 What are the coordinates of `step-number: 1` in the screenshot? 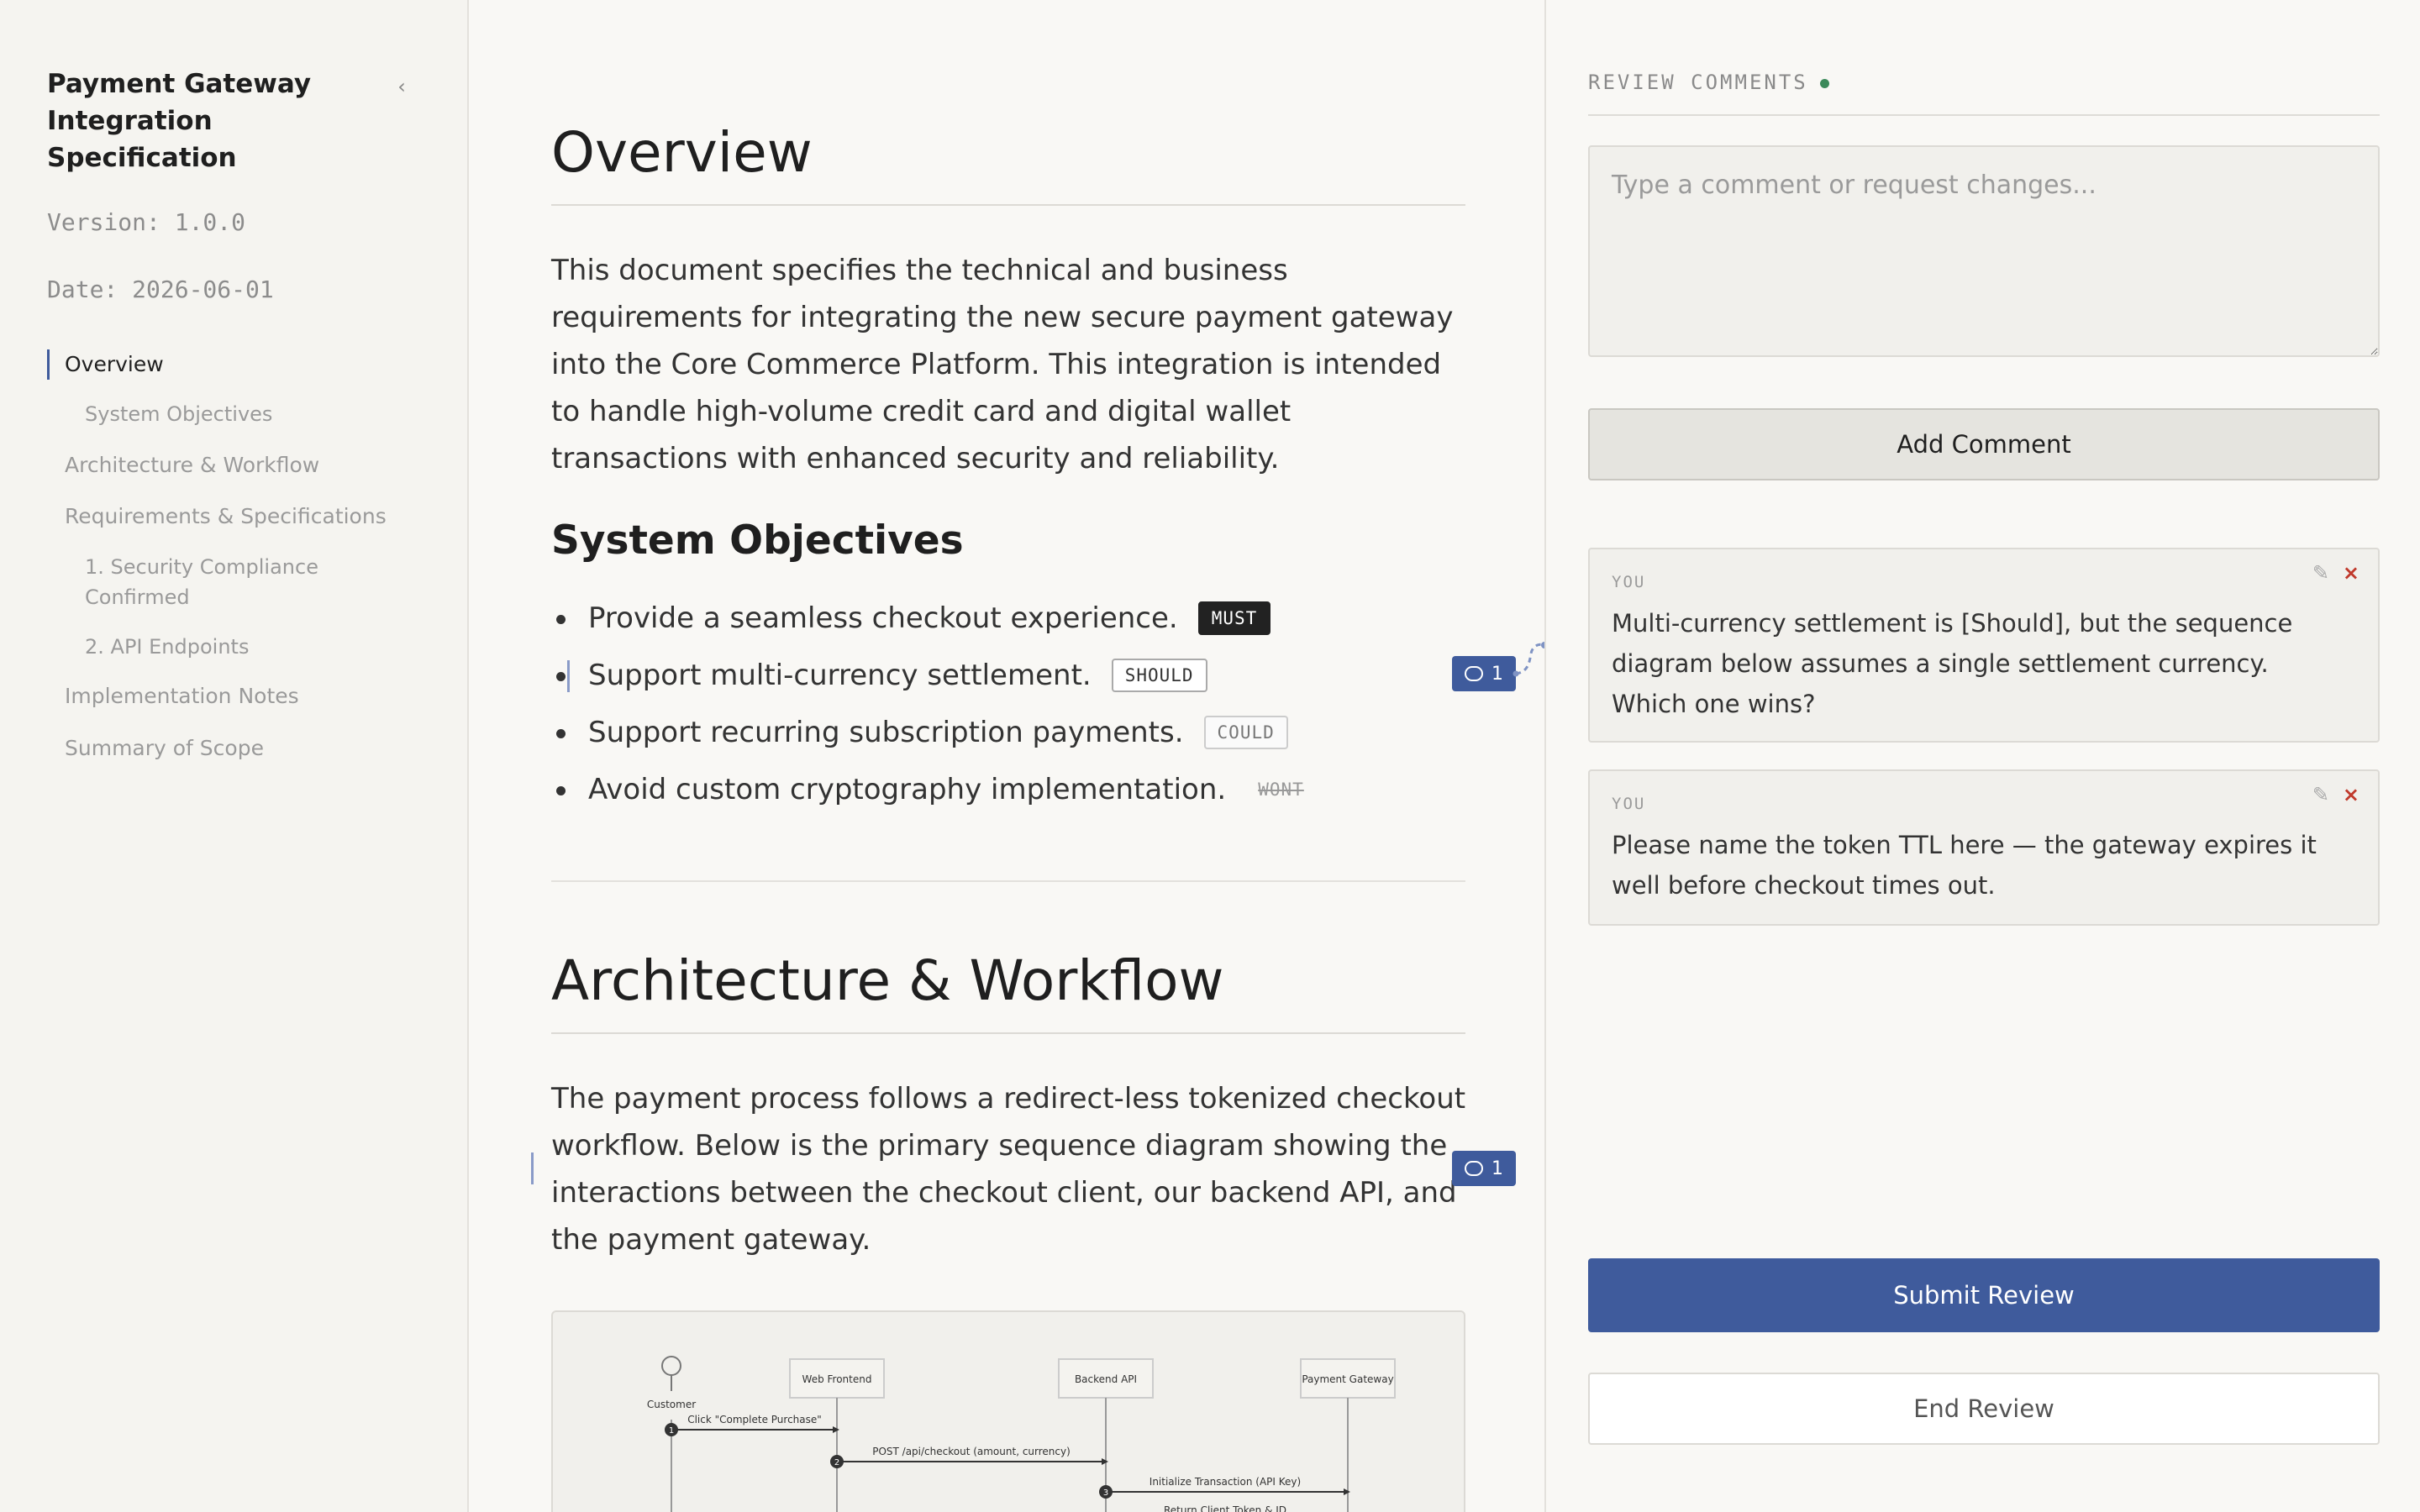 It's located at (672, 1431).